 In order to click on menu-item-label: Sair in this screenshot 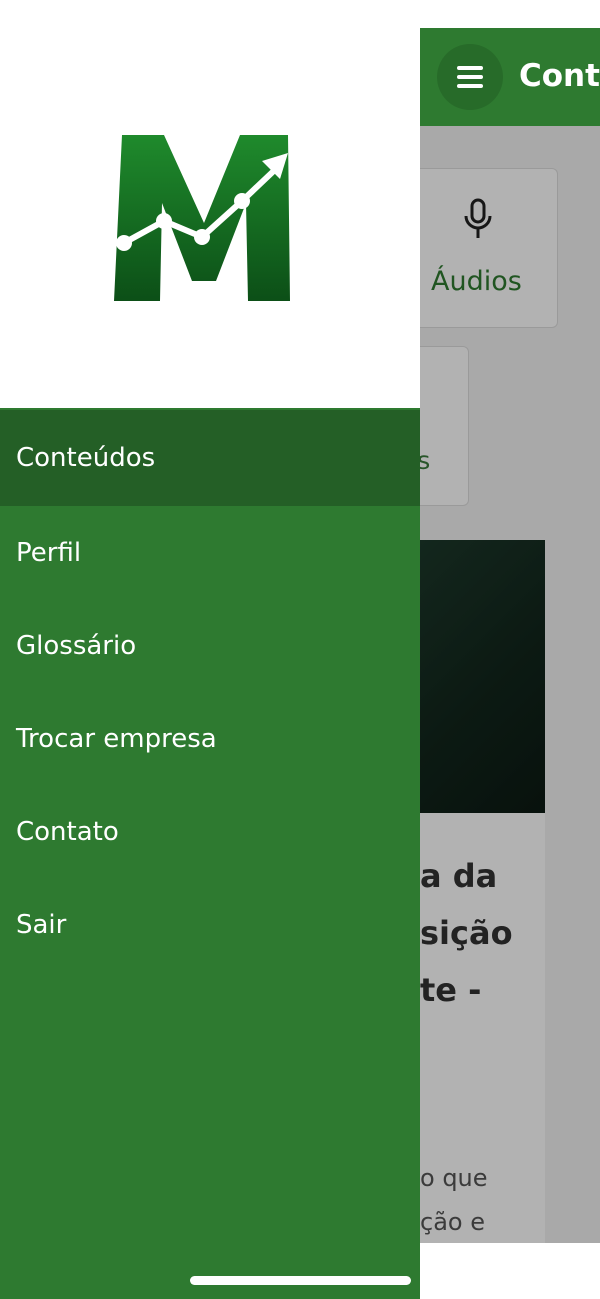, I will do `click(41, 924)`.